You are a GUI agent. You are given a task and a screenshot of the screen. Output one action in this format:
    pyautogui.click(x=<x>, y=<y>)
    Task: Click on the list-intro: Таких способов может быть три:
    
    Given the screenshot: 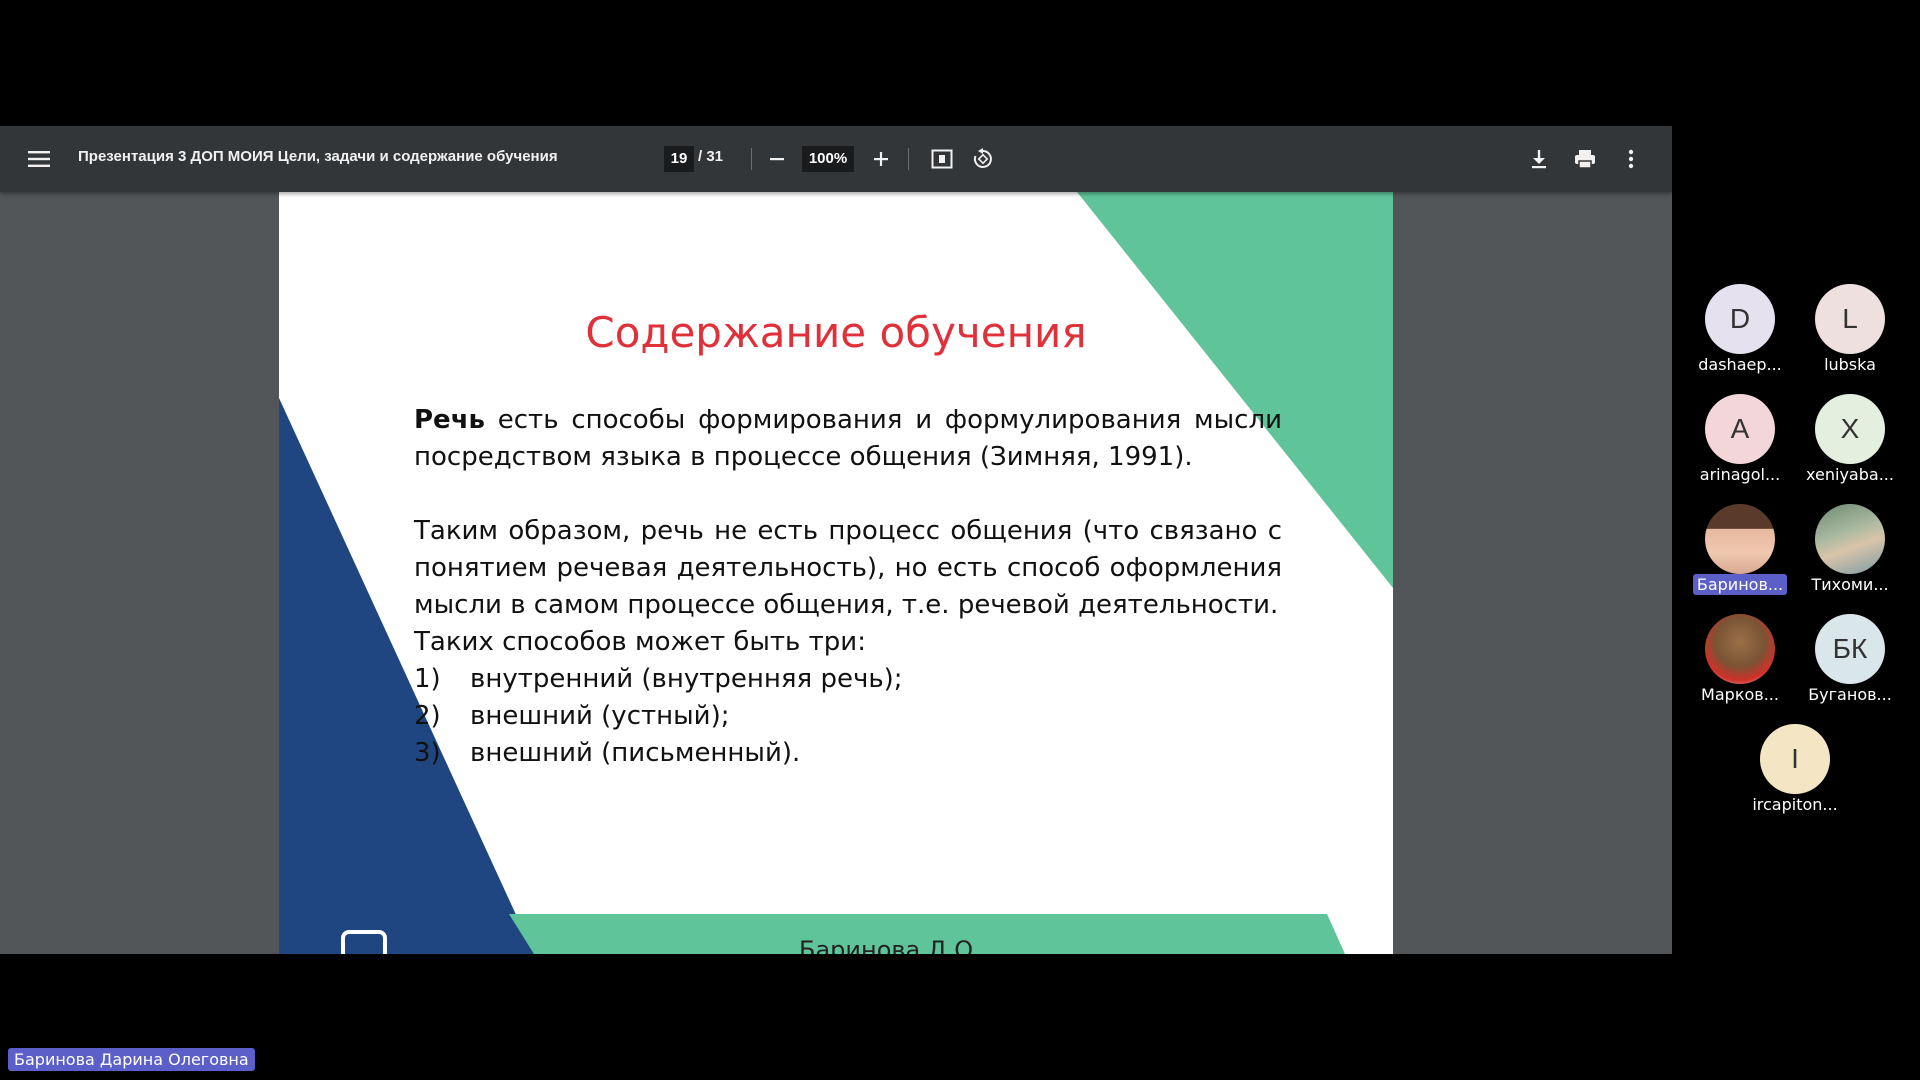 What is the action you would take?
    pyautogui.click(x=640, y=642)
    